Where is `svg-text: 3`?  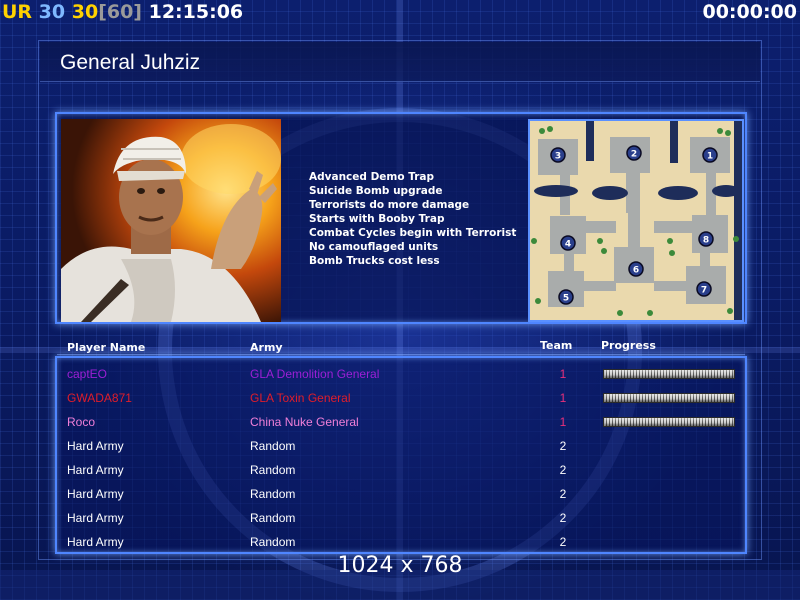 svg-text: 3 is located at coordinates (558, 157).